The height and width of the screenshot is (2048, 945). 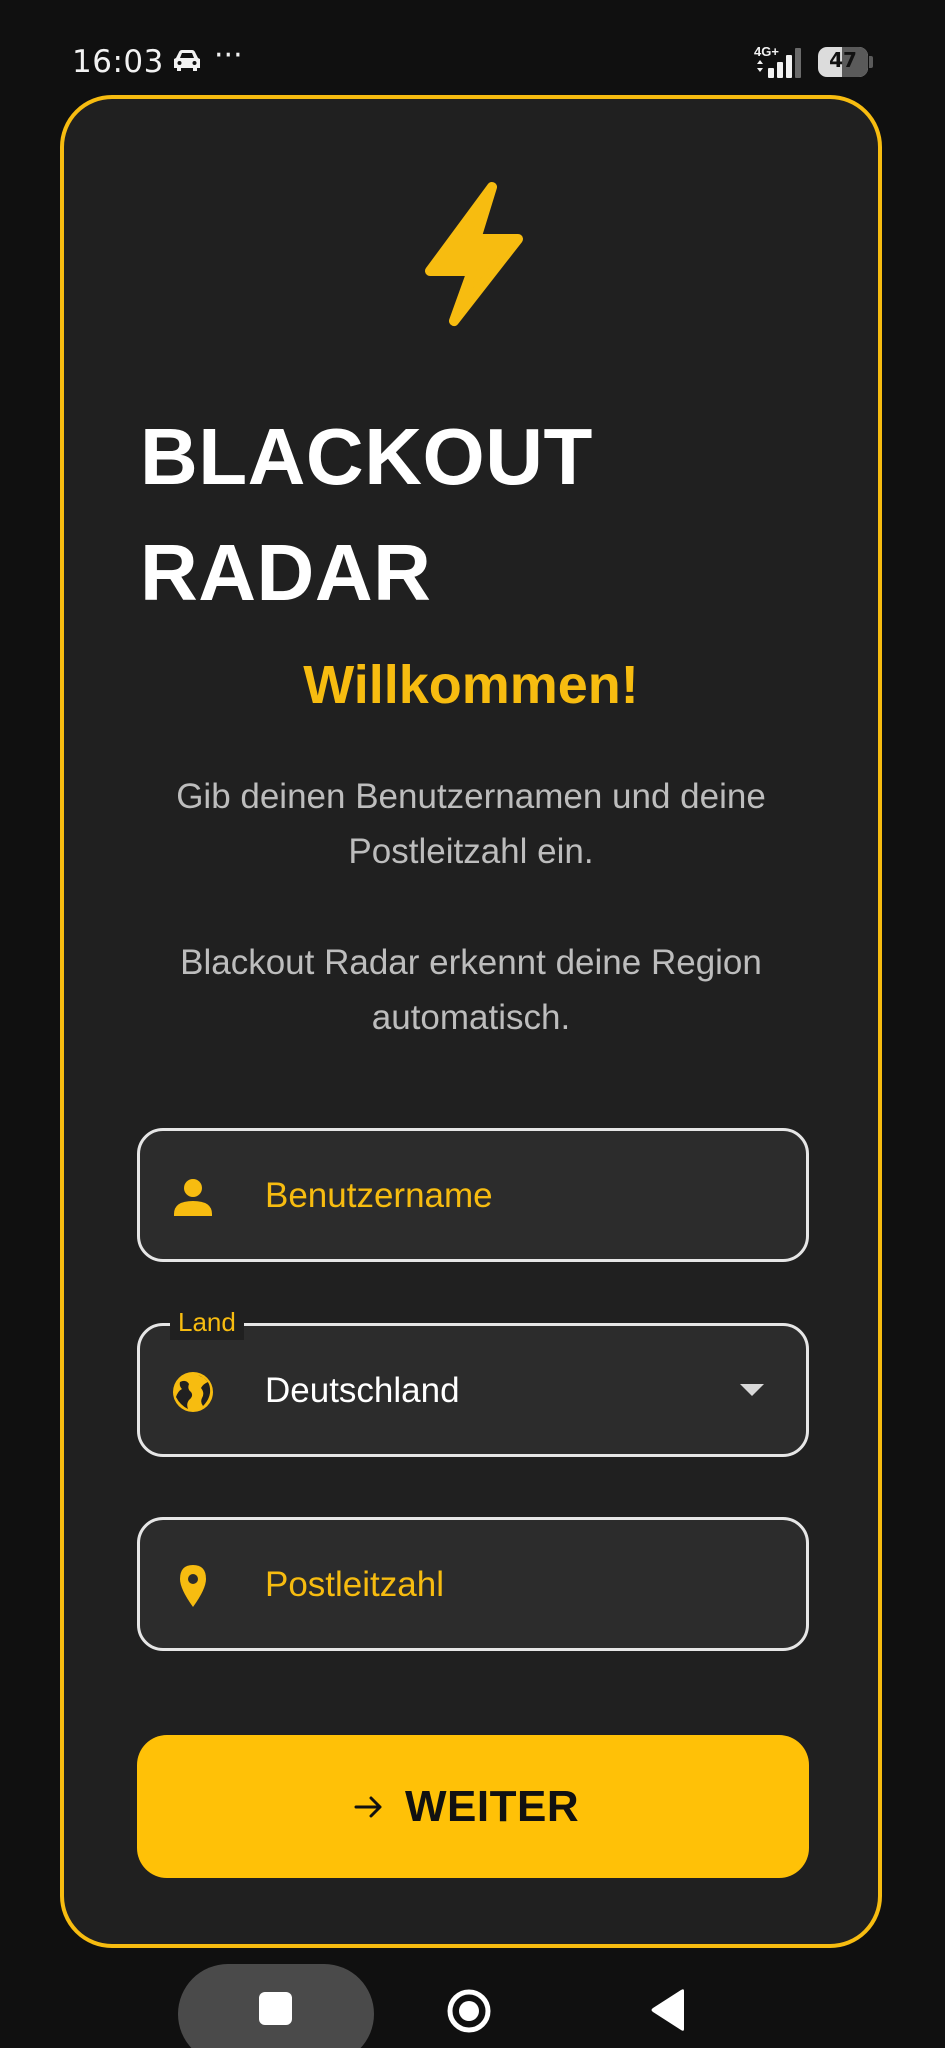 I want to click on status-bar: 16:03 ··· 4G+ 47, so click(x=472, y=47).